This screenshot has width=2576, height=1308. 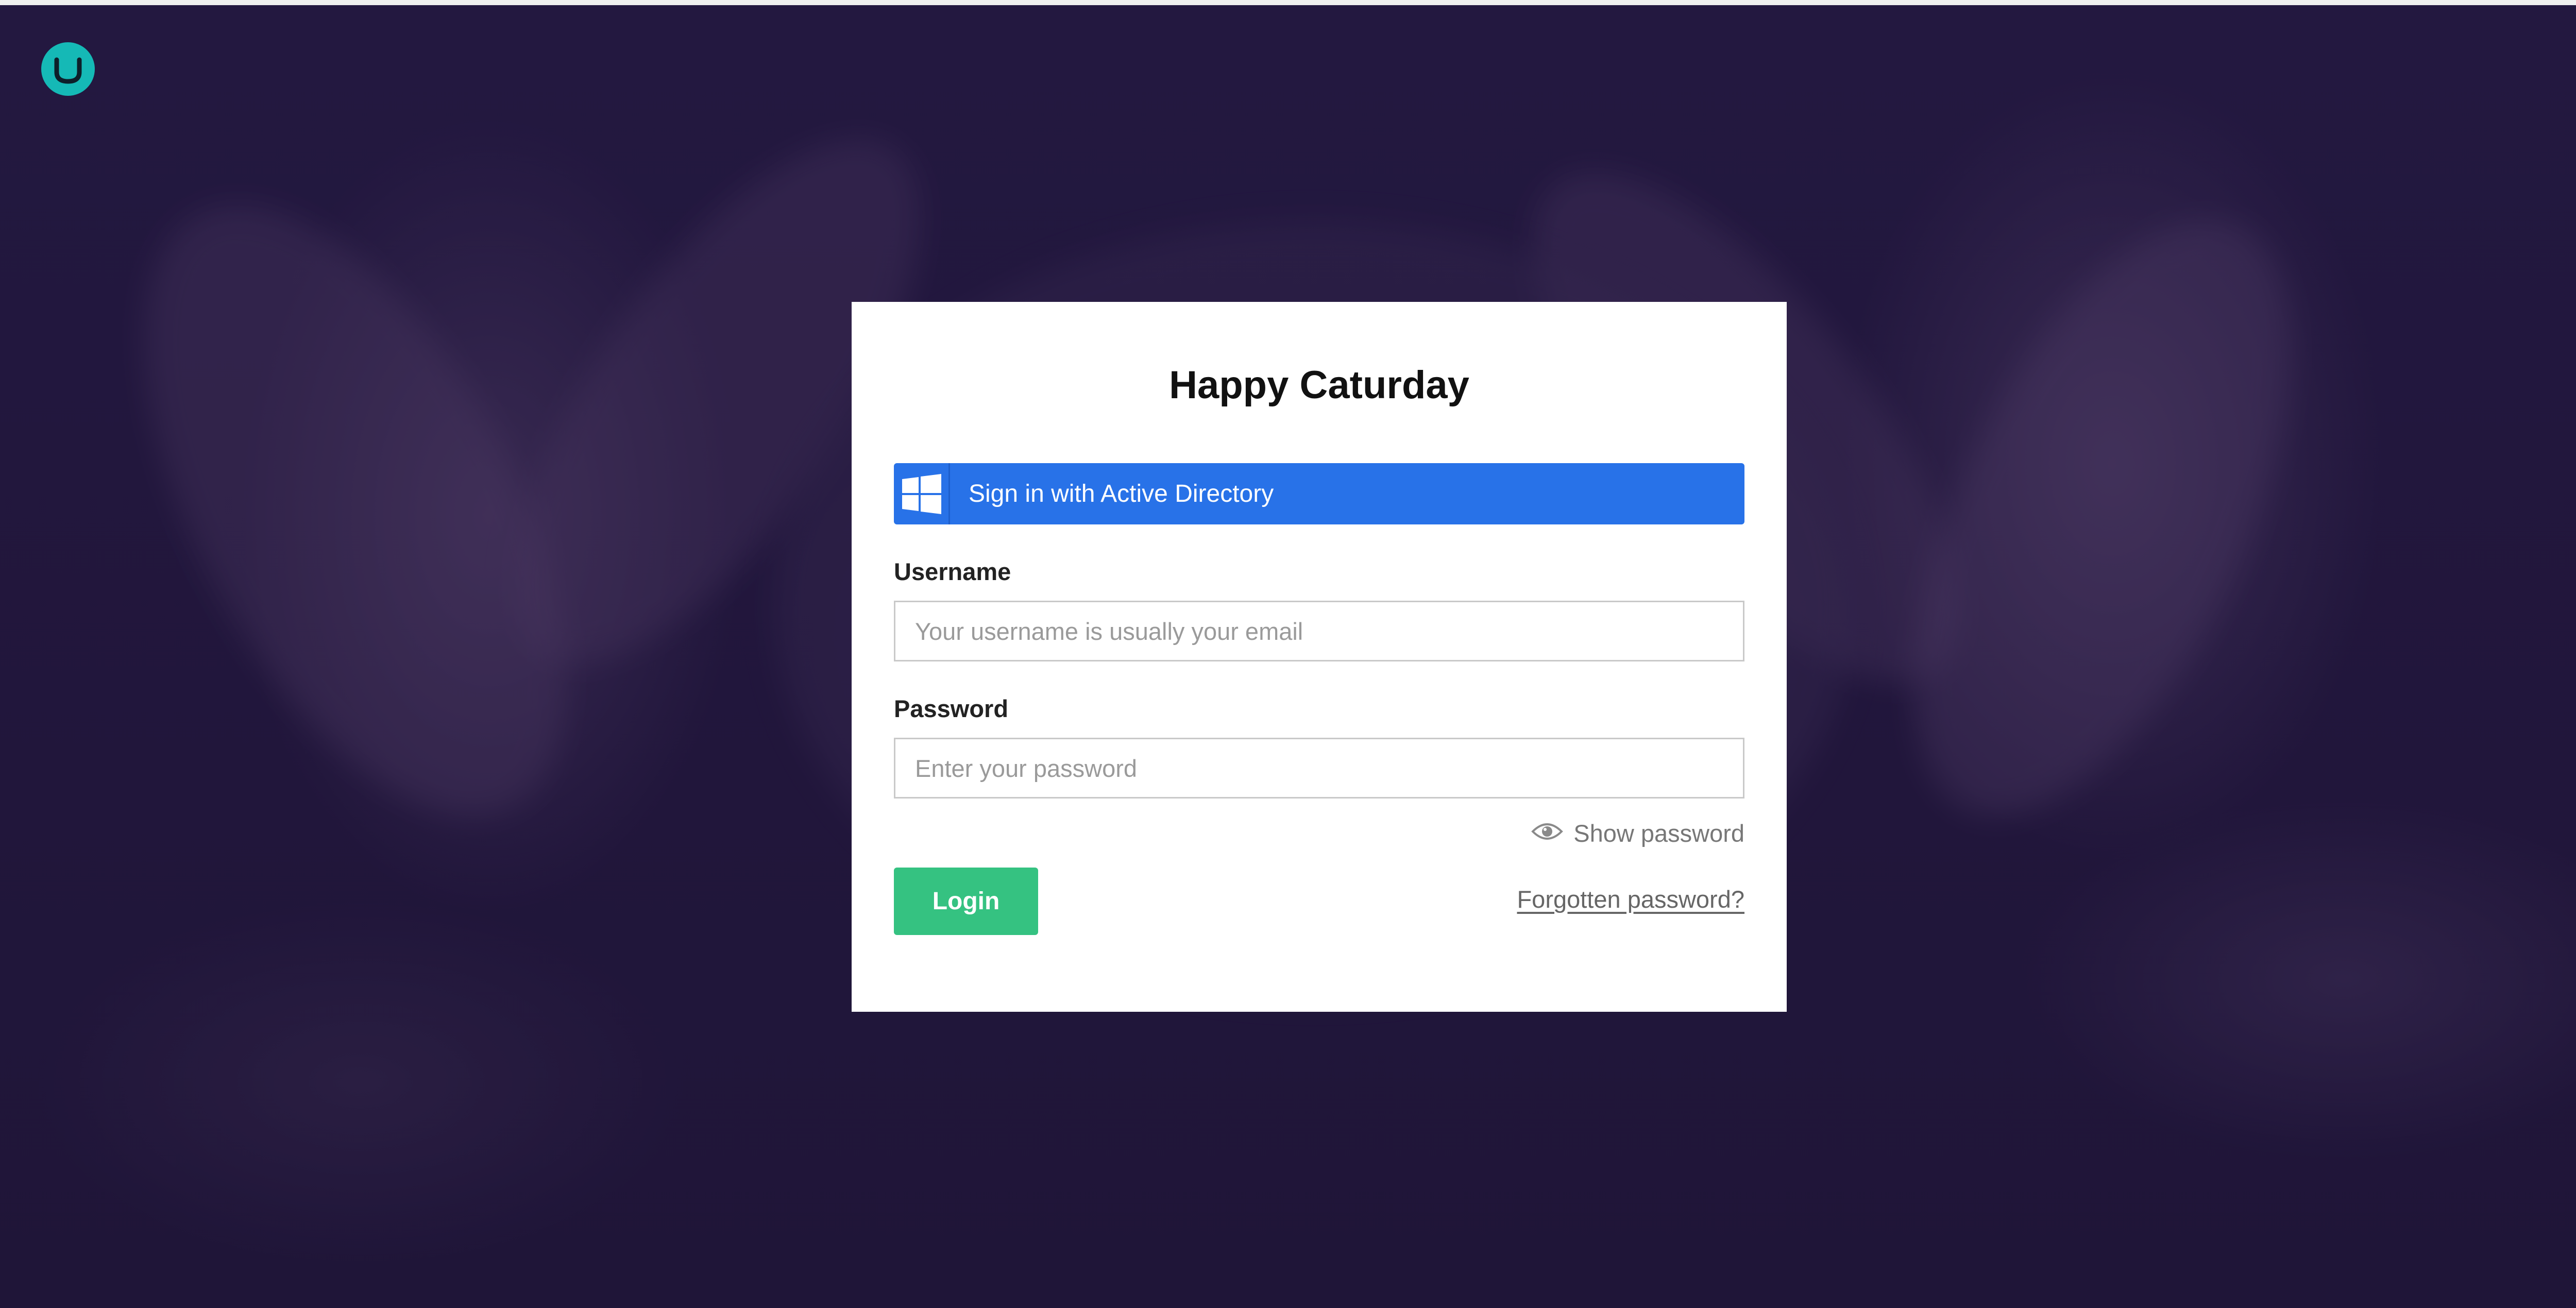 I want to click on windows-logo-icon, so click(x=922, y=493).